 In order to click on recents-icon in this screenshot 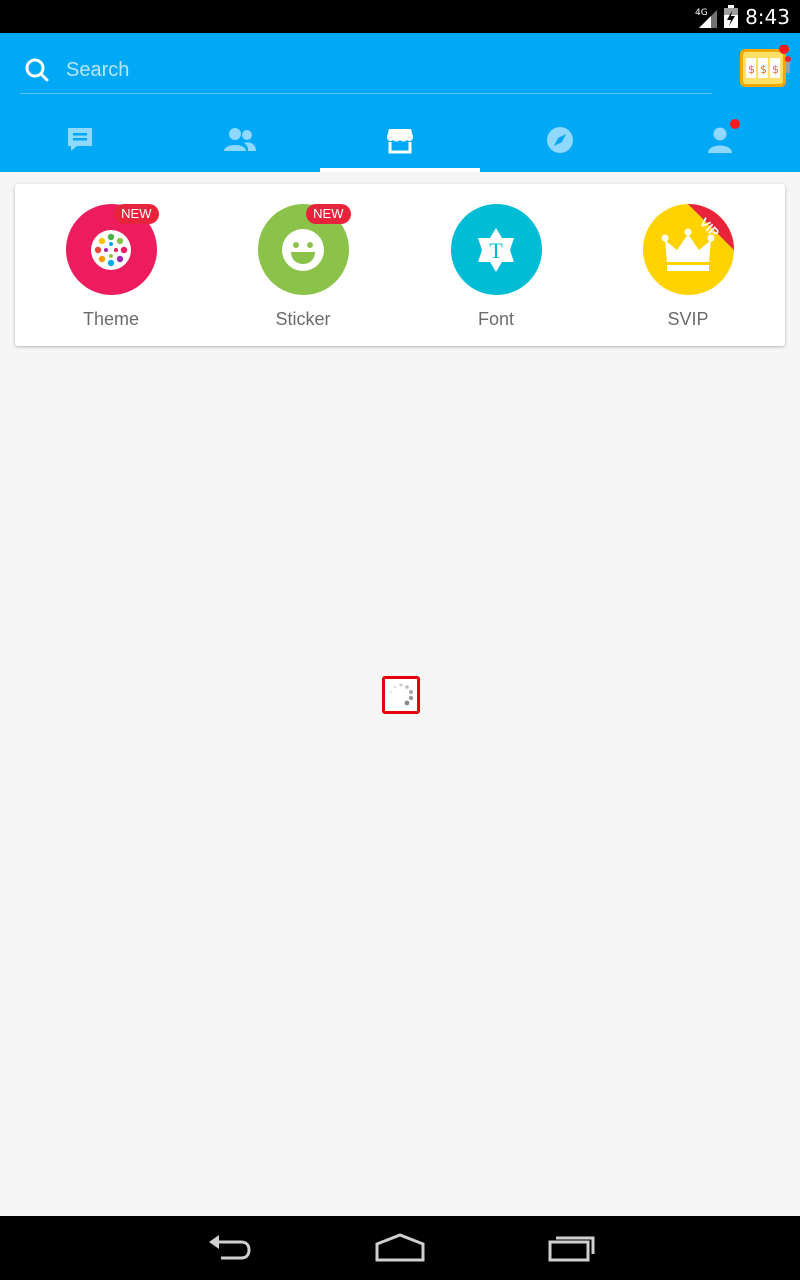, I will do `click(571, 1249)`.